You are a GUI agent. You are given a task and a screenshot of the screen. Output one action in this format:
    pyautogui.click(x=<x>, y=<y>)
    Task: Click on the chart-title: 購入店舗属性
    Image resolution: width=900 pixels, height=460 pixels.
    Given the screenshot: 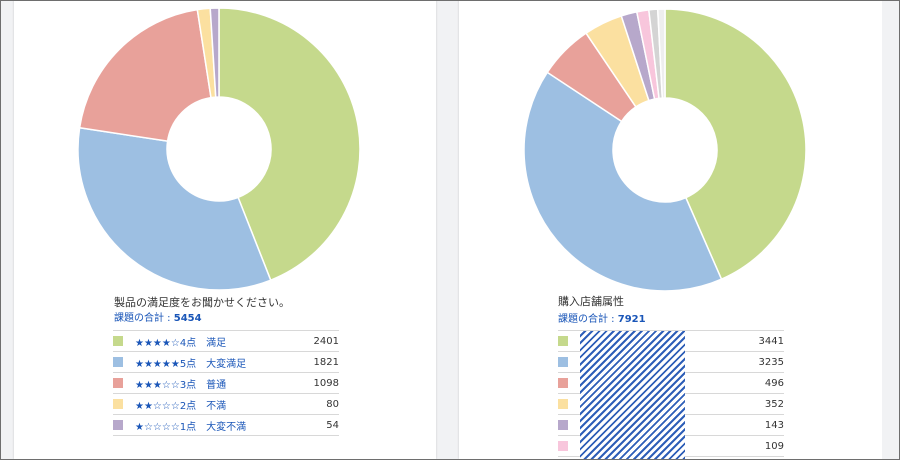 What is the action you would take?
    pyautogui.click(x=591, y=301)
    